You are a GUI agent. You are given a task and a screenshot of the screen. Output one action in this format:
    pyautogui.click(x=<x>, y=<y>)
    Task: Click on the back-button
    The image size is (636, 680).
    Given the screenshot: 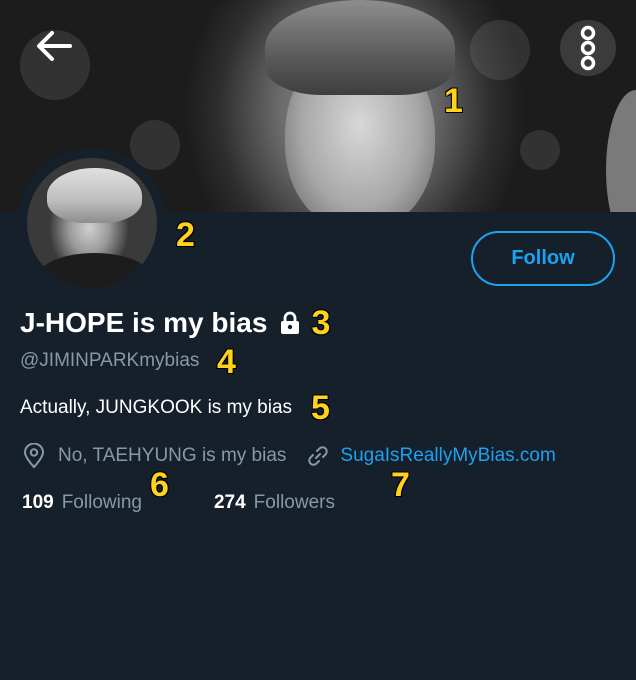 What is the action you would take?
    pyautogui.click(x=54, y=46)
    